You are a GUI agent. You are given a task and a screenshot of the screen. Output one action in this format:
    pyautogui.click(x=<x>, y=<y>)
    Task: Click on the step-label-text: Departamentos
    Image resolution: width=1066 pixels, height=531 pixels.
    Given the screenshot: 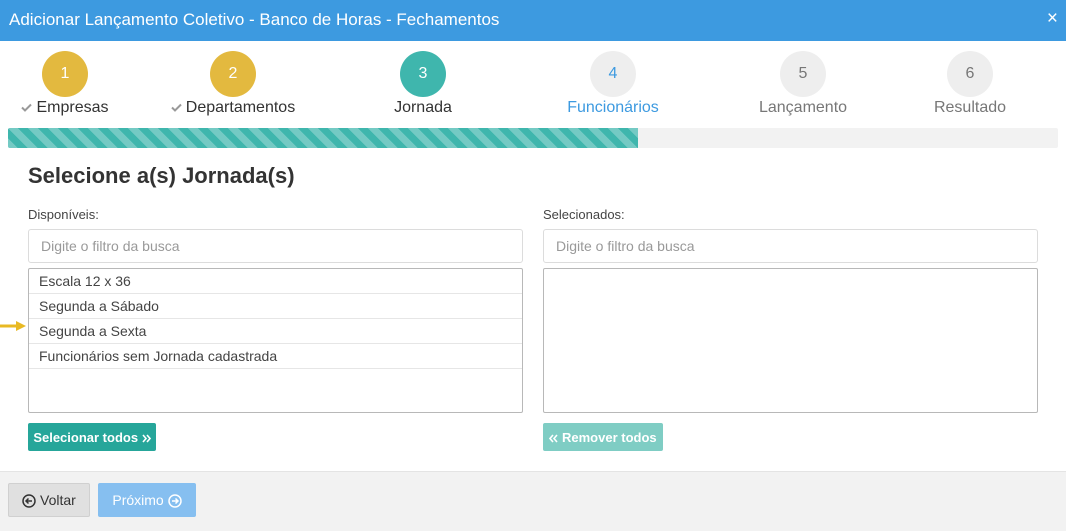 What is the action you would take?
    pyautogui.click(x=240, y=107)
    